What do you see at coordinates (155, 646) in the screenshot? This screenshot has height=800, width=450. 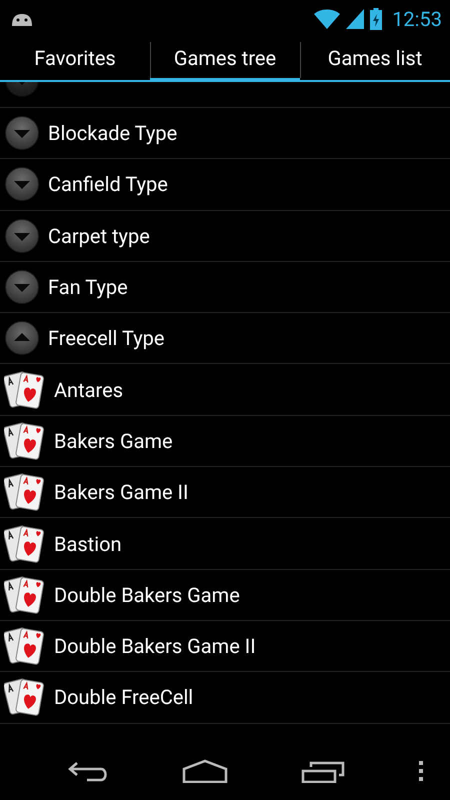 I see `game-label: Double Bakers Game II` at bounding box center [155, 646].